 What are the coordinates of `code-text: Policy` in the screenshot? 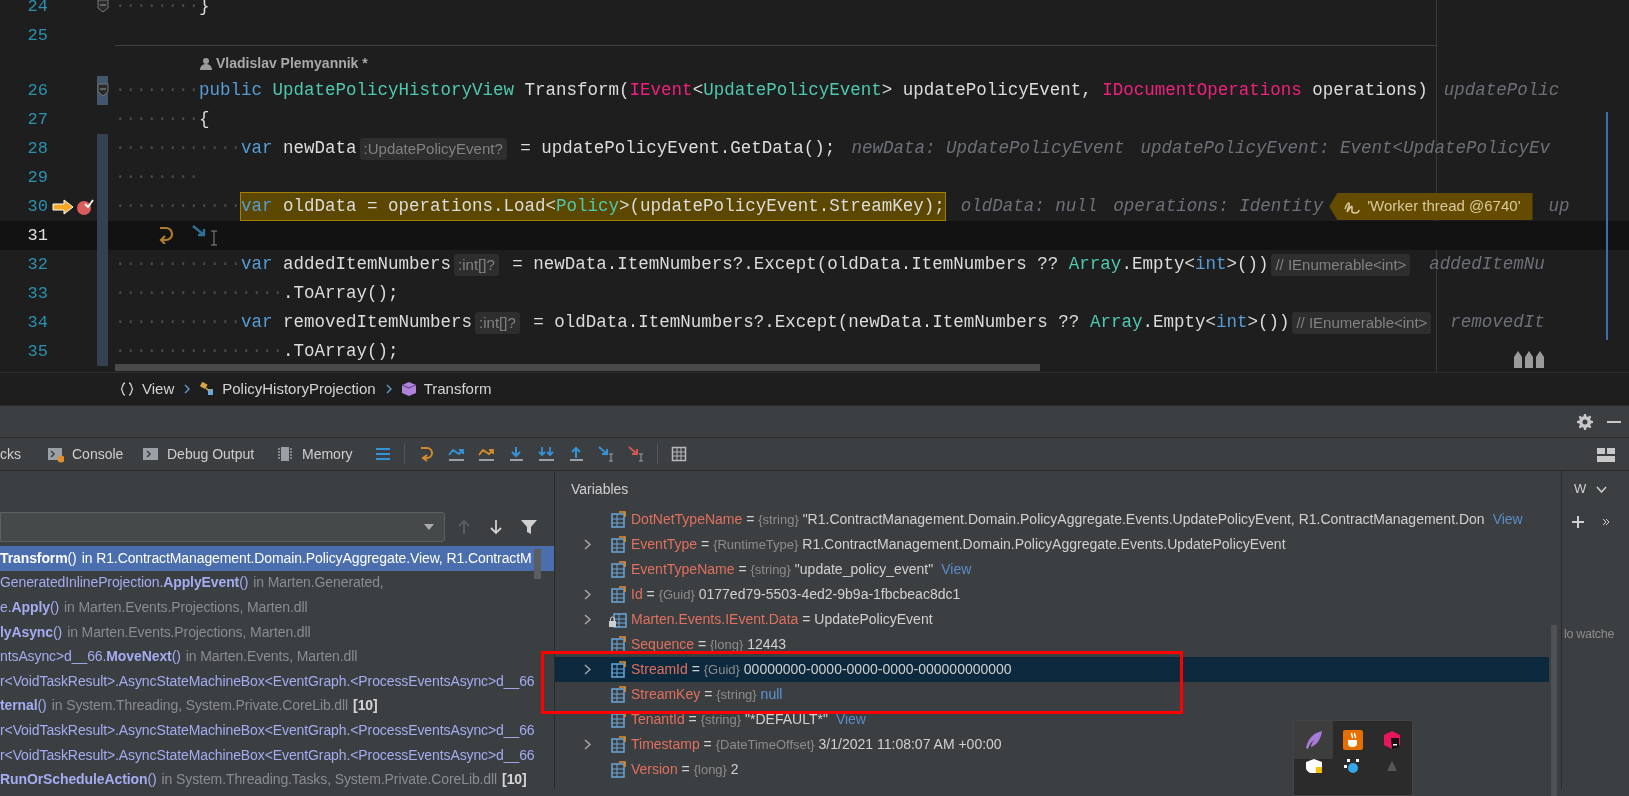 It's located at (588, 207).